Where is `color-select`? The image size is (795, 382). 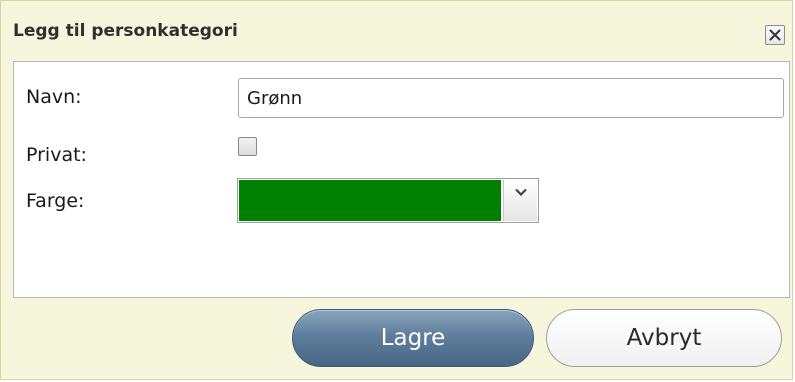 color-select is located at coordinates (388, 200).